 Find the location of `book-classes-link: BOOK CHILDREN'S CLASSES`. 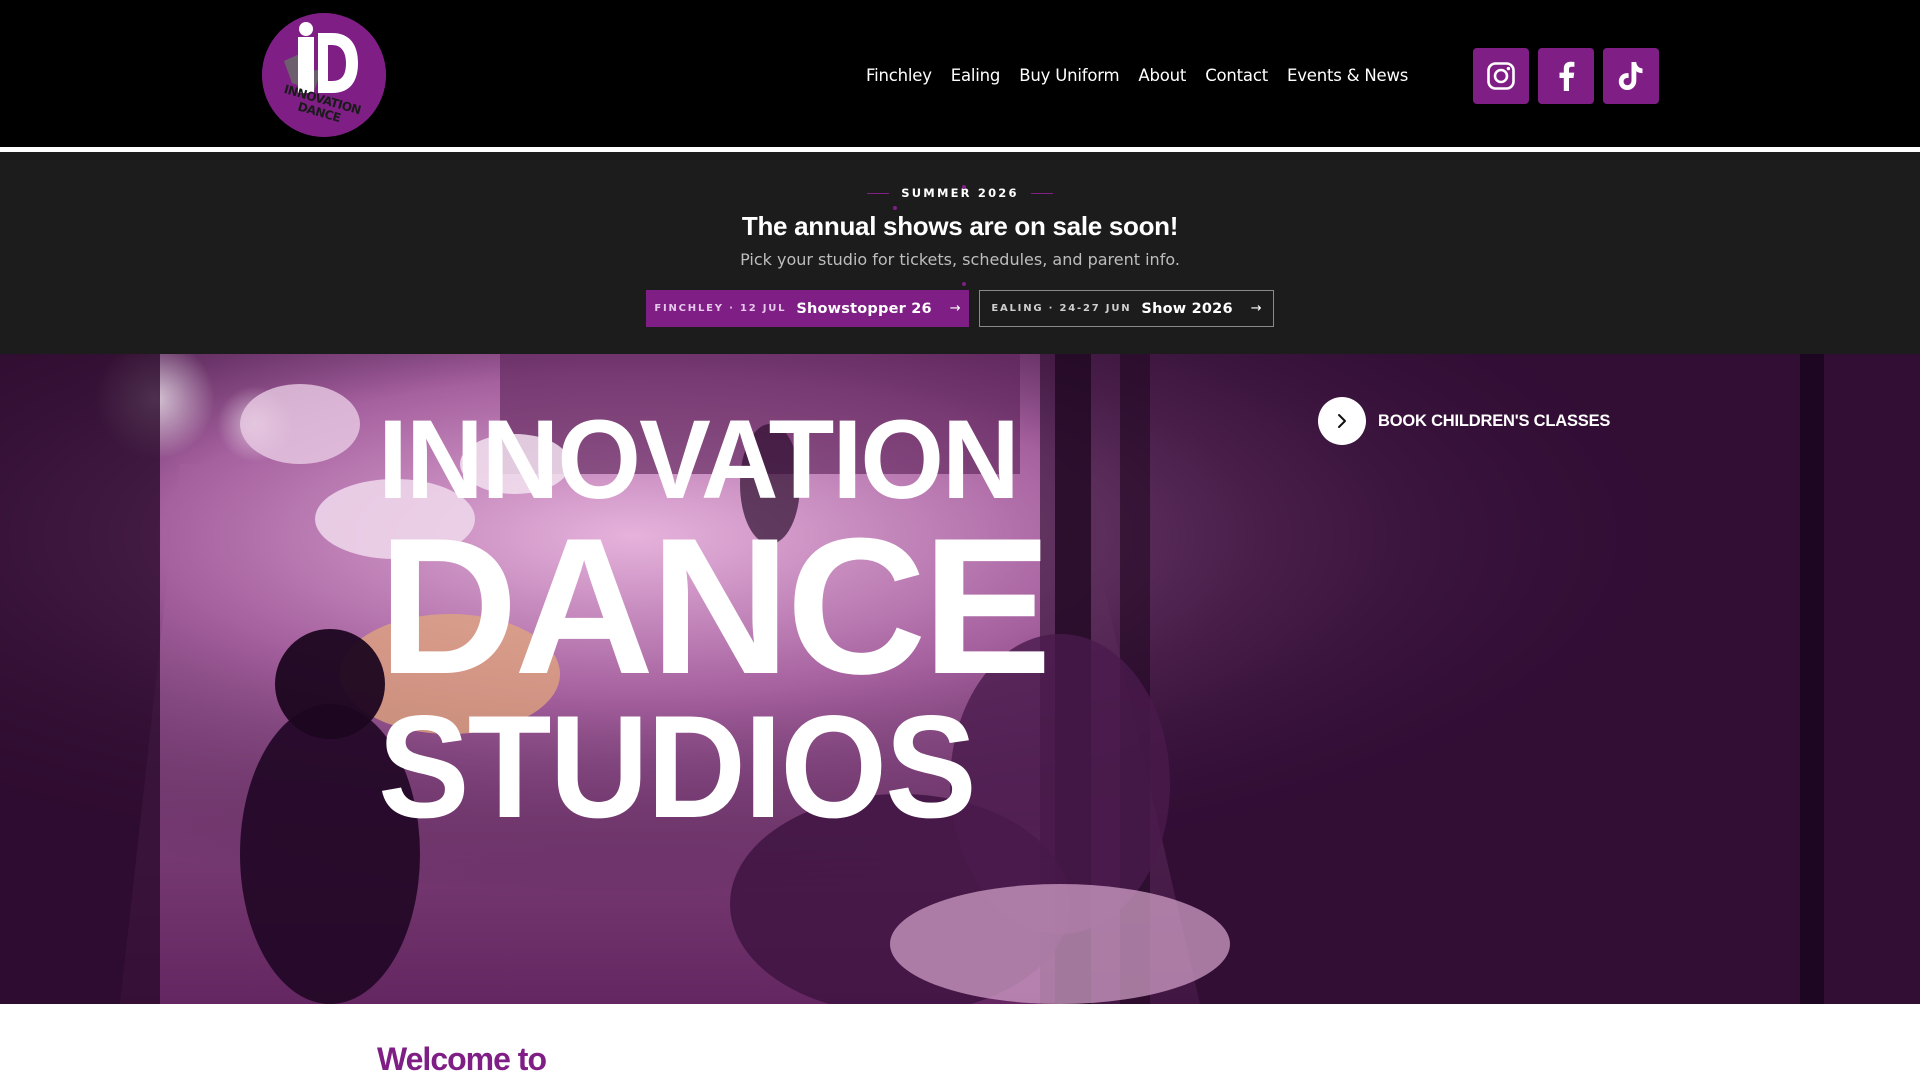

book-classes-link: BOOK CHILDREN'S CLASSES is located at coordinates (1464, 421).